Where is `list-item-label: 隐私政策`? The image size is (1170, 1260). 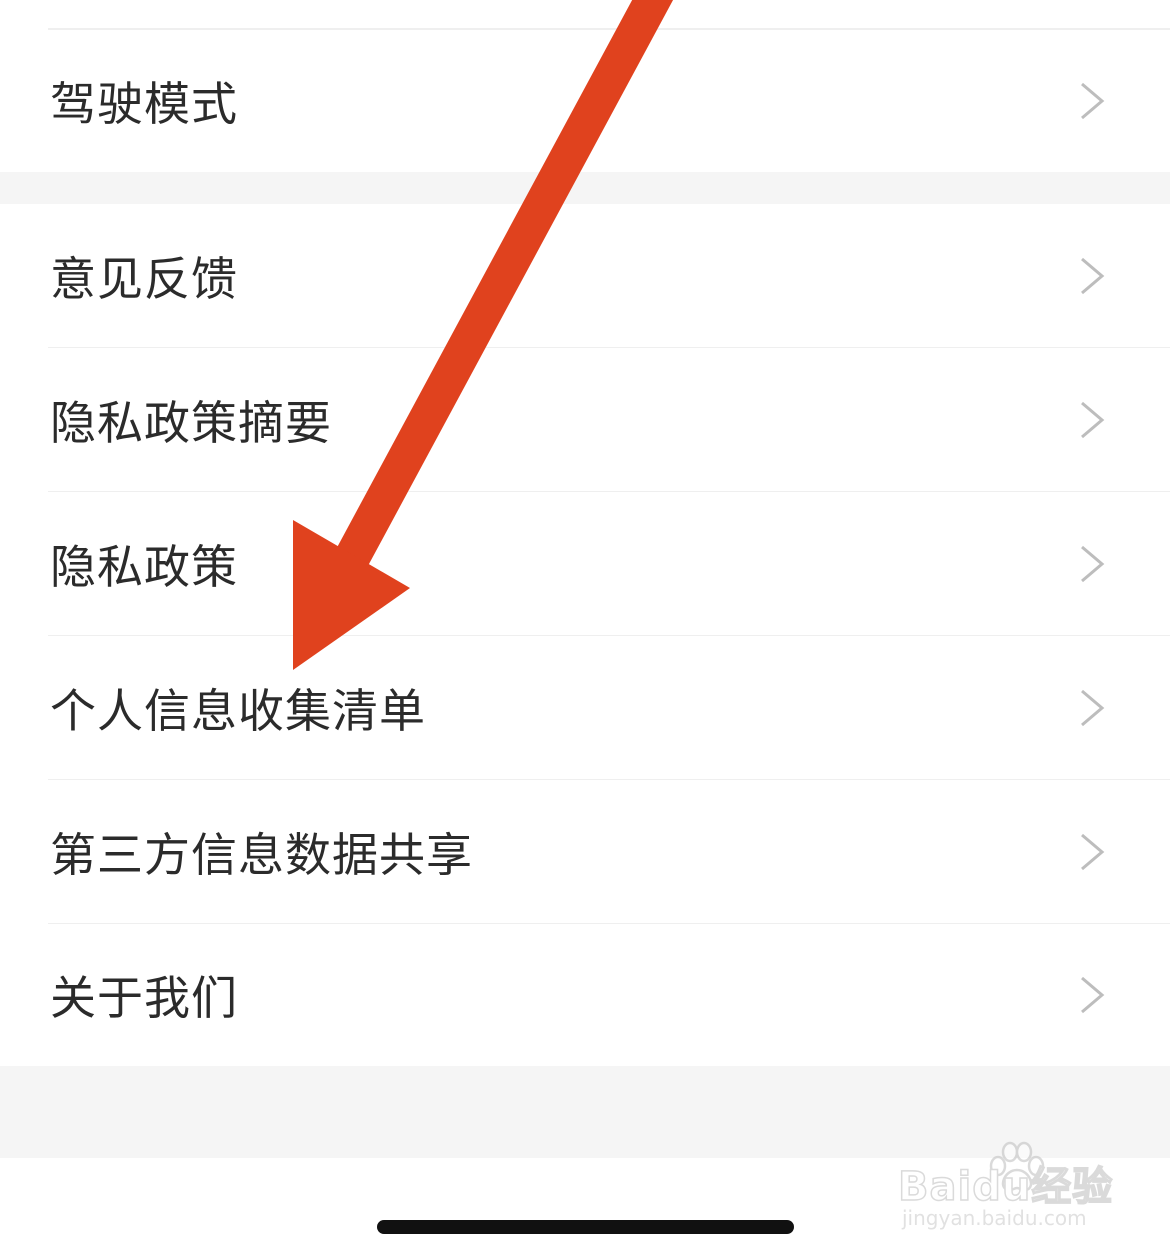
list-item-label: 隐私政策 is located at coordinates (144, 567).